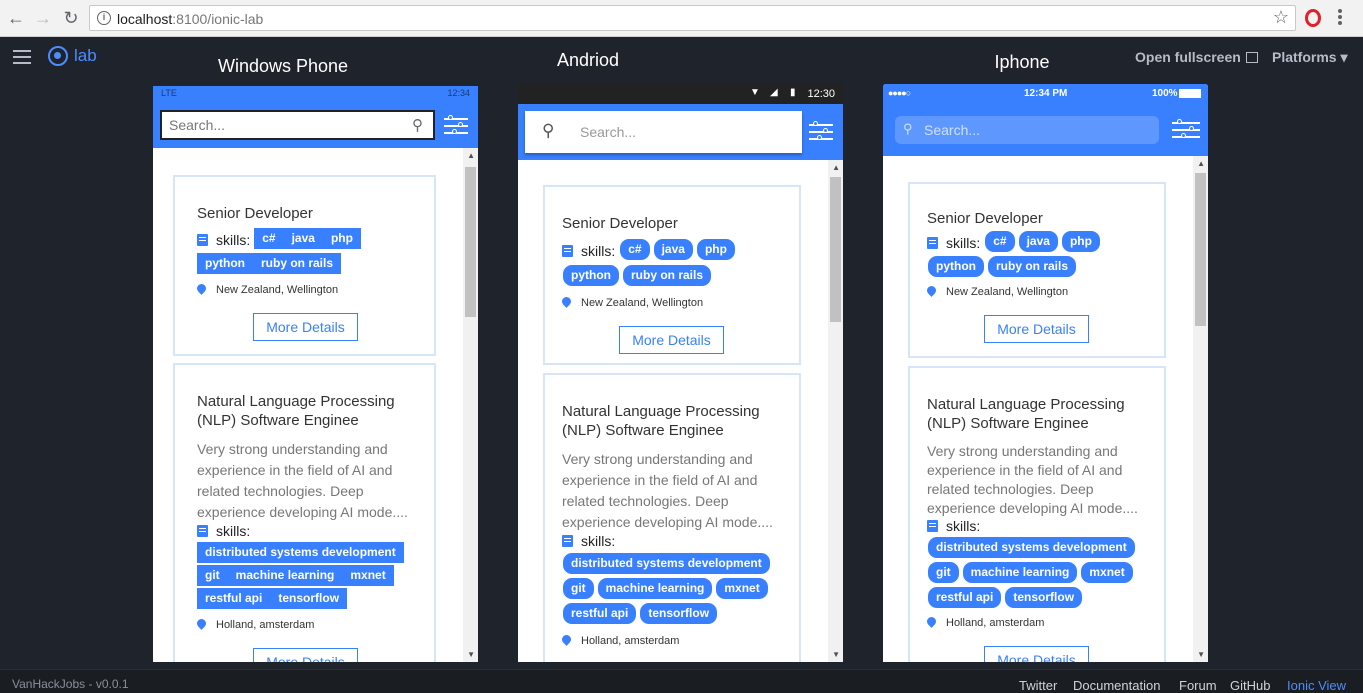 The height and width of the screenshot is (693, 1363). Describe the element at coordinates (630, 641) in the screenshot. I see `location-text: Holland, amsterdam` at that location.